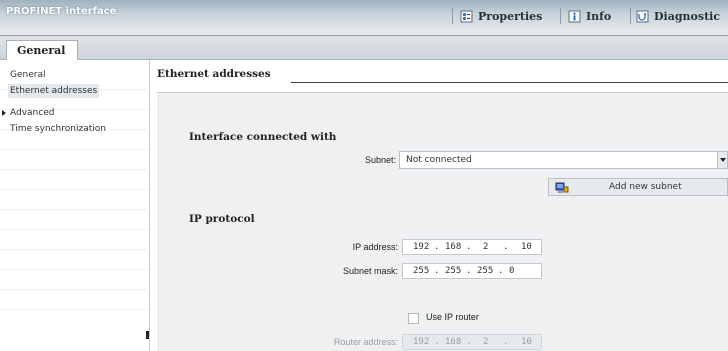  What do you see at coordinates (27, 75) in the screenshot?
I see `sidebar-item-general: General` at bounding box center [27, 75].